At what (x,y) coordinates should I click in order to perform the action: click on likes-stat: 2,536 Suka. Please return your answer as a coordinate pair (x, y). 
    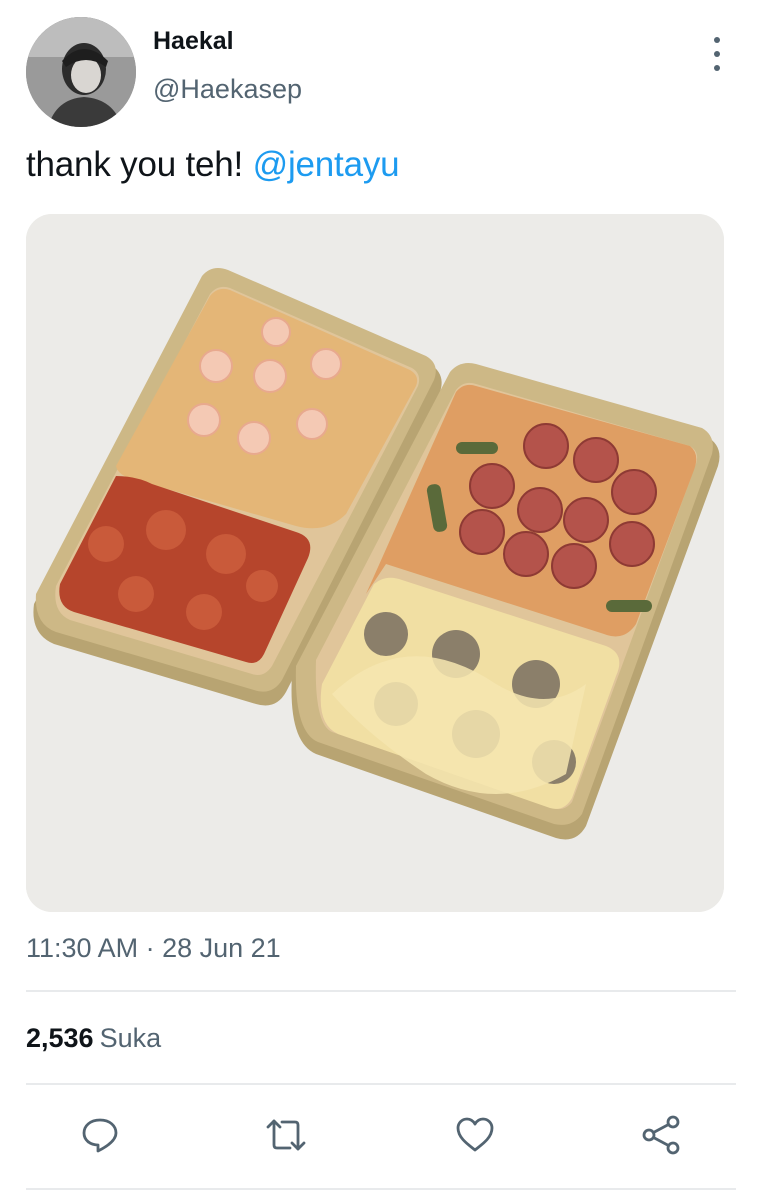
    Looking at the image, I should click on (93, 1038).